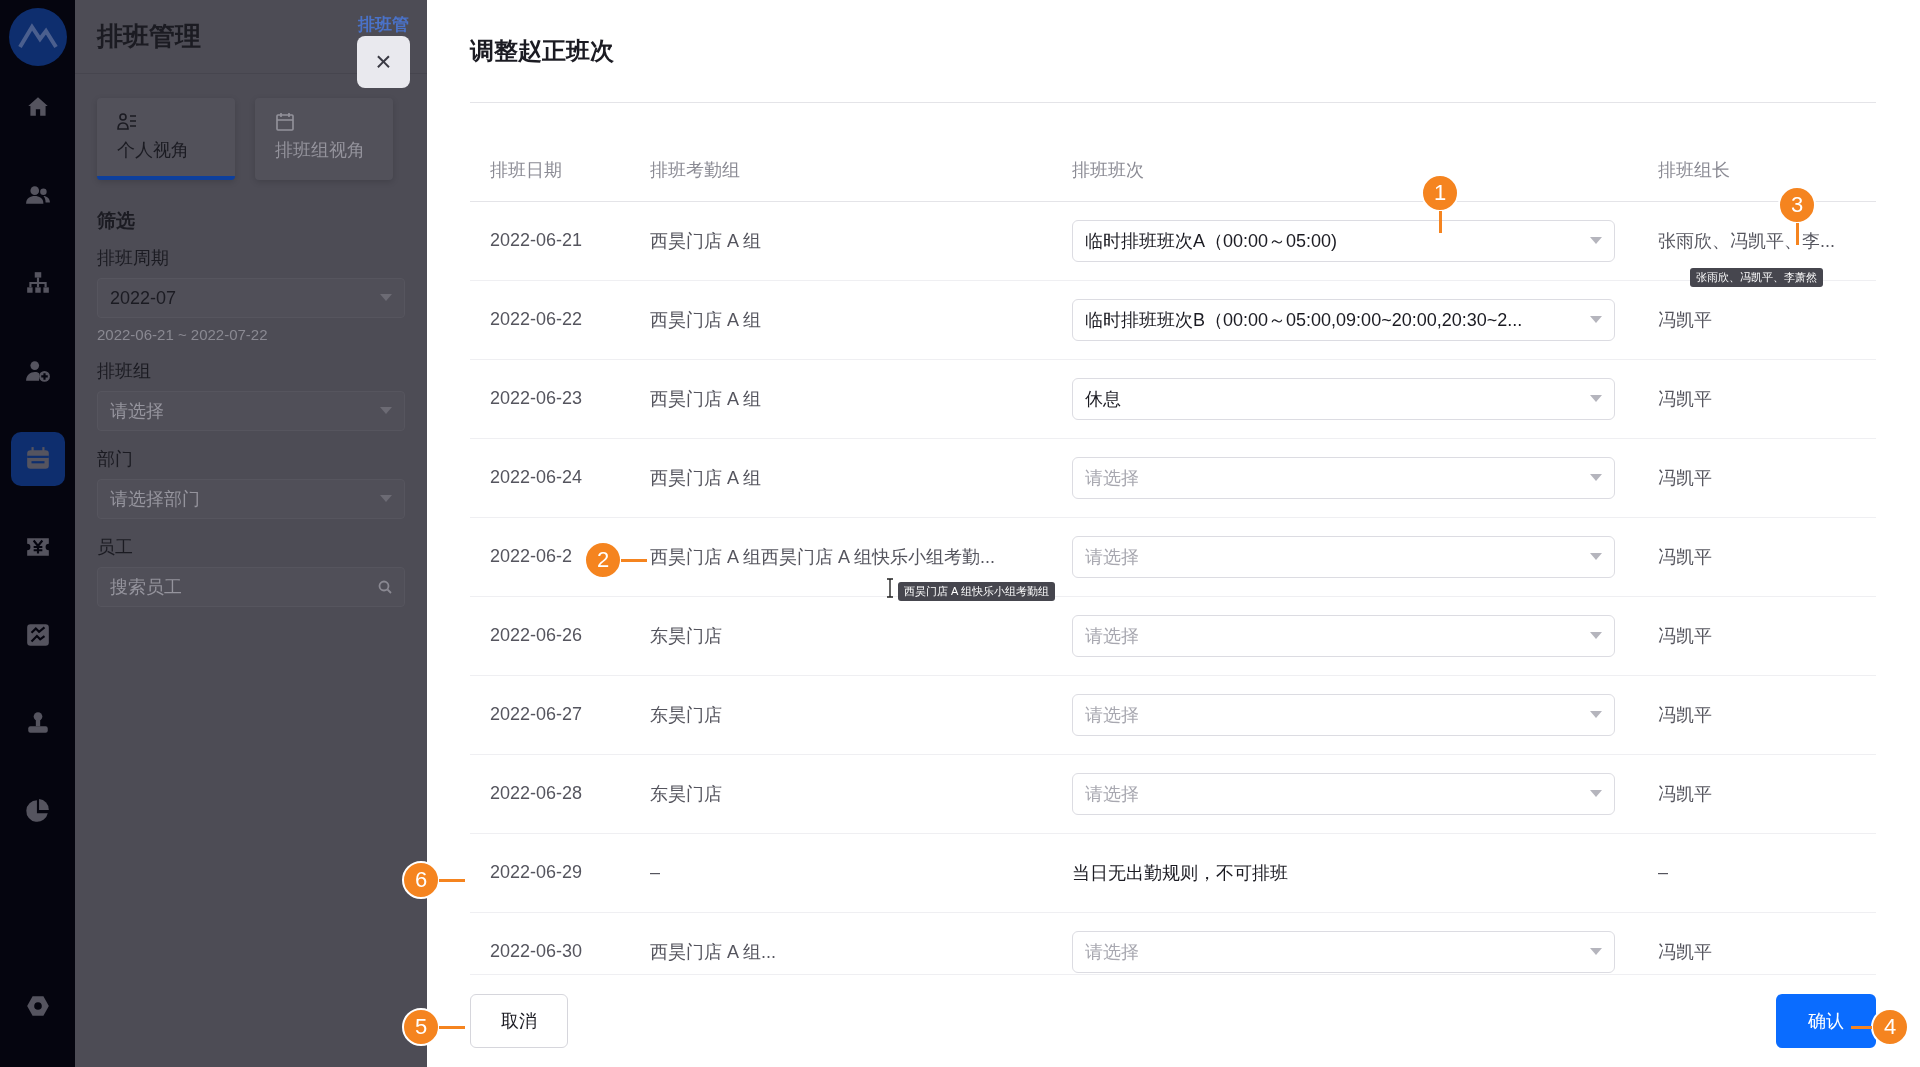  What do you see at coordinates (542, 50) in the screenshot?
I see `drawer-title: 调整赵正班次` at bounding box center [542, 50].